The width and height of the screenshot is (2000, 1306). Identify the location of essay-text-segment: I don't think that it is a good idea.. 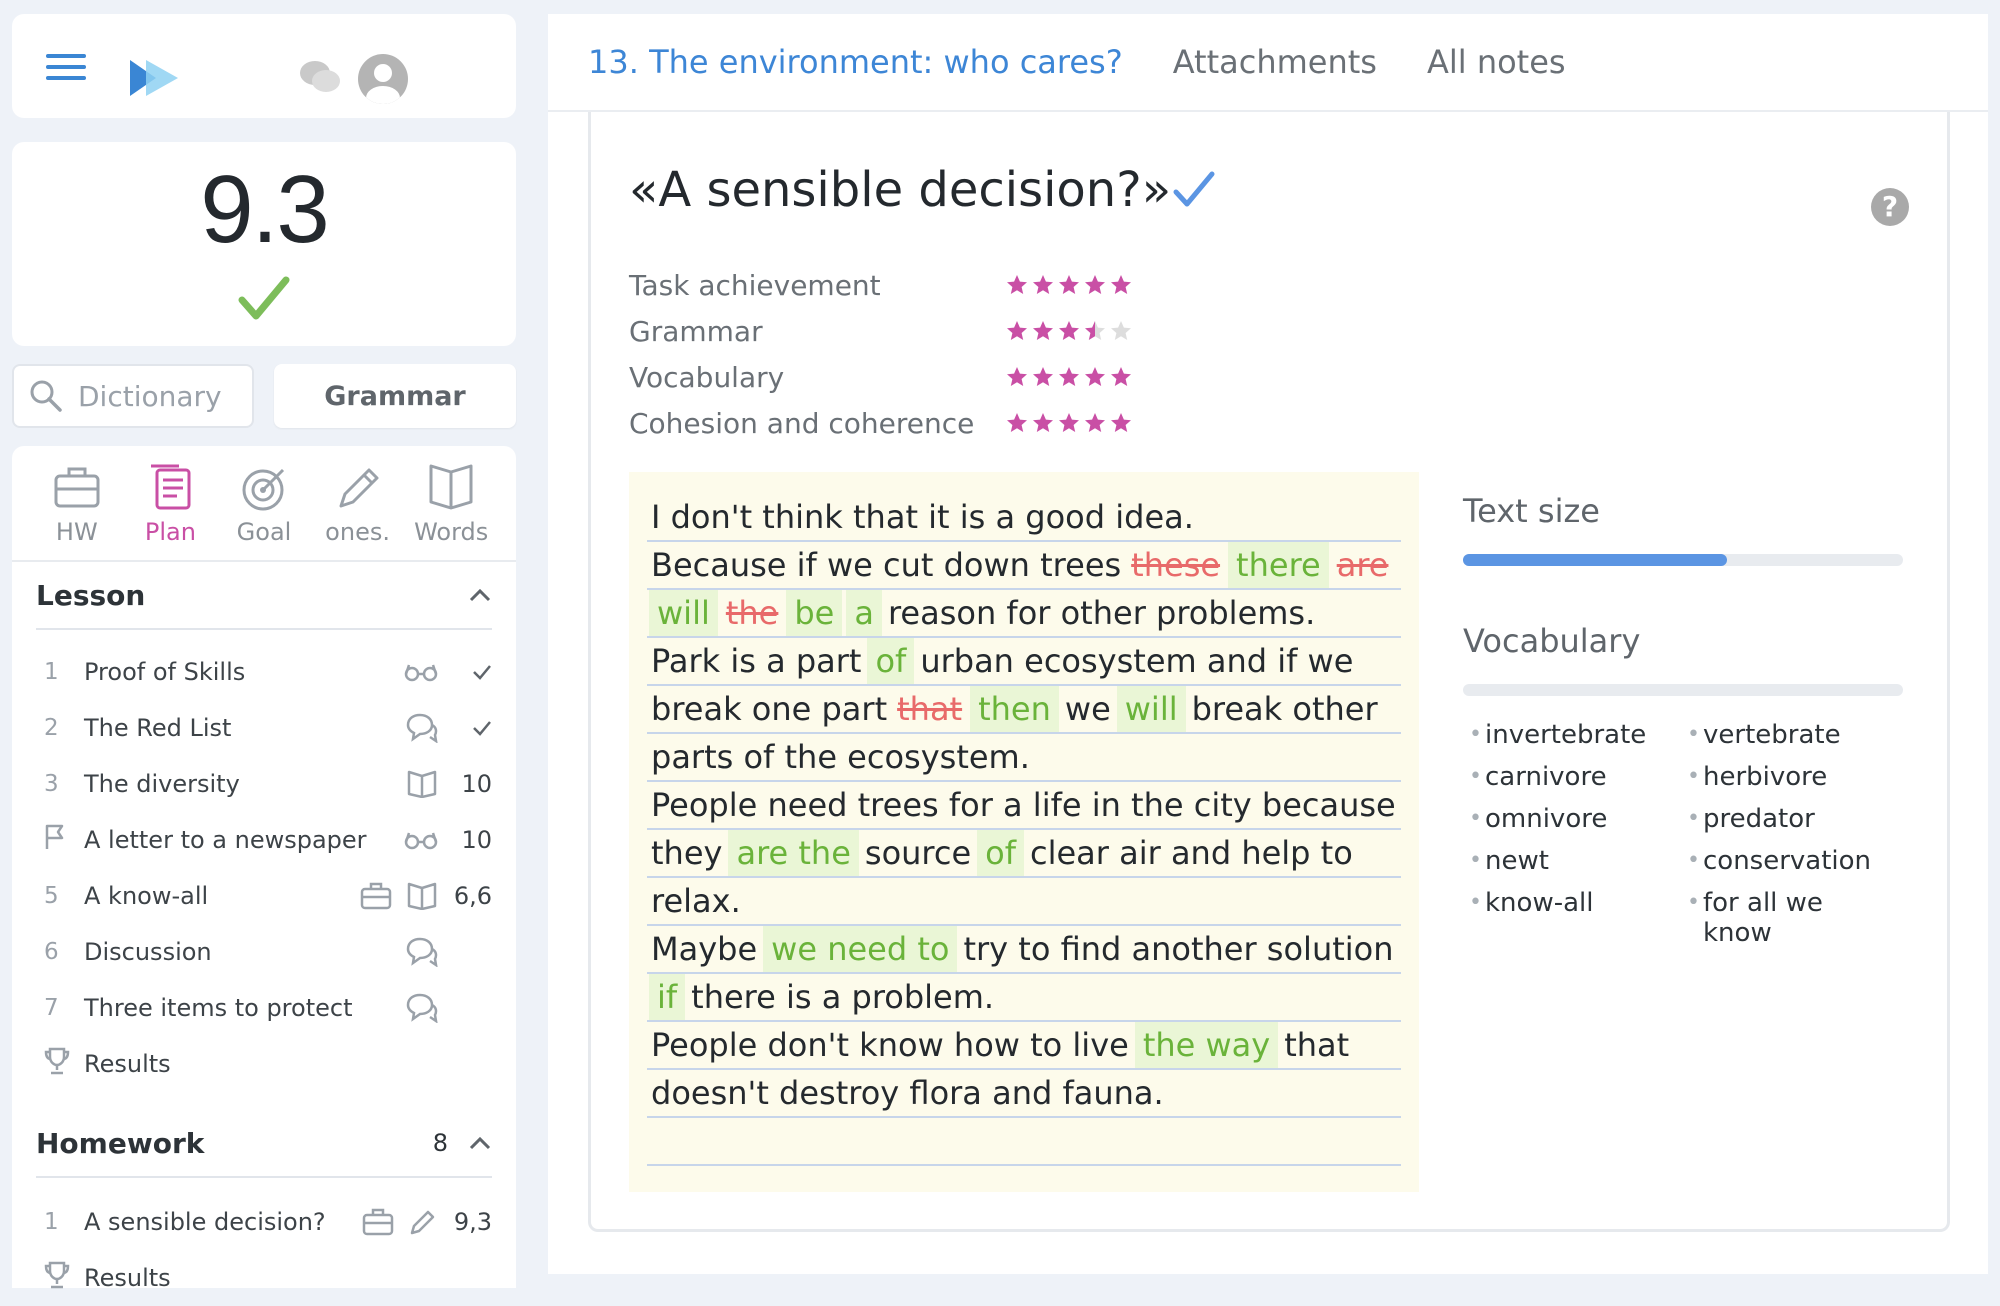
(922, 517).